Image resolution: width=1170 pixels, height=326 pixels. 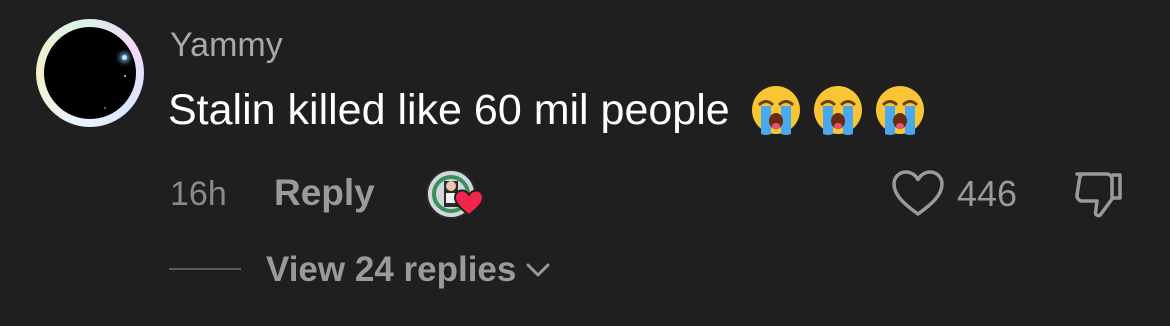 I want to click on replies-divider, so click(x=205, y=269).